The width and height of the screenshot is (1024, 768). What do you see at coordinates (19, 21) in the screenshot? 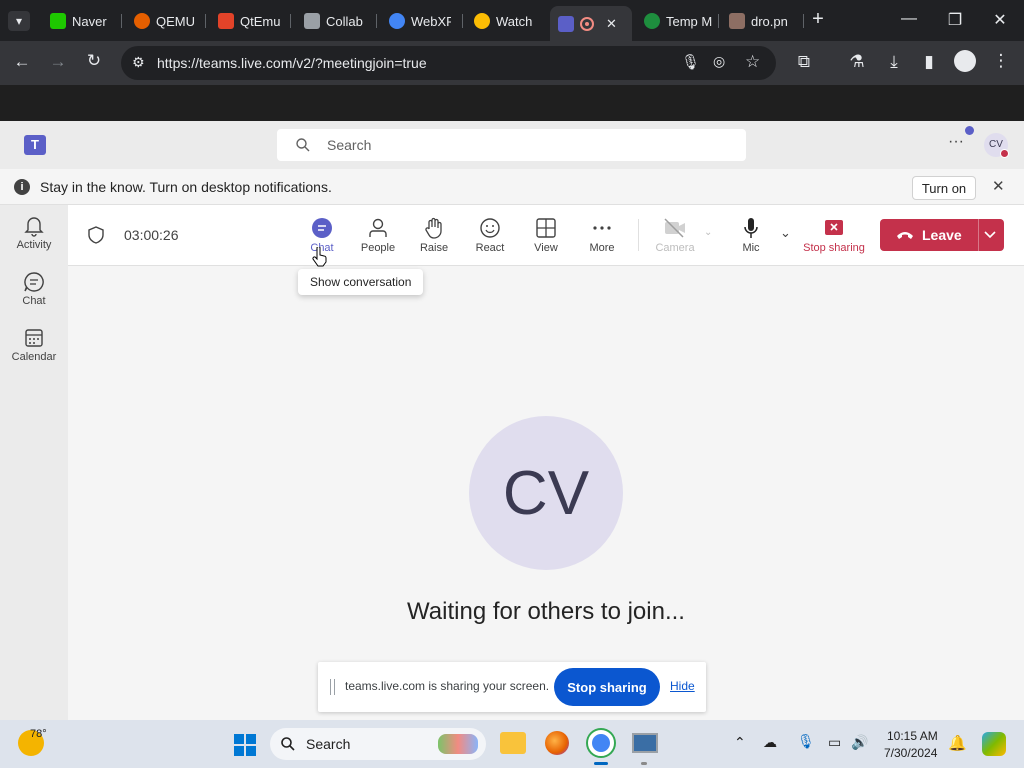
I see `tab-search-dropdown-icon: ▾` at bounding box center [19, 21].